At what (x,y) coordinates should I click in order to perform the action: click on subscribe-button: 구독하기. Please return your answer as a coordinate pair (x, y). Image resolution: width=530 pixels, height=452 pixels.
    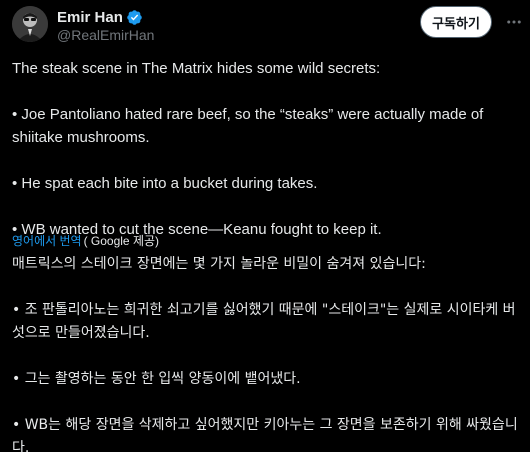
    Looking at the image, I should click on (456, 22).